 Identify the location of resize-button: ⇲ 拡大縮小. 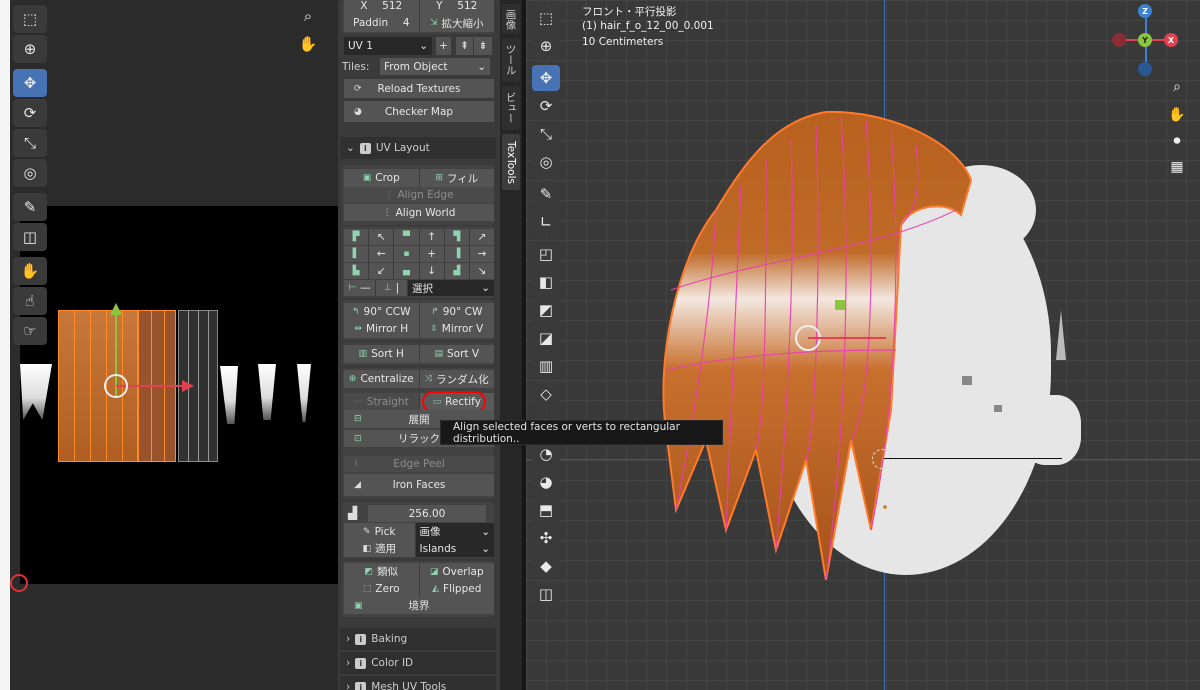
(456, 23).